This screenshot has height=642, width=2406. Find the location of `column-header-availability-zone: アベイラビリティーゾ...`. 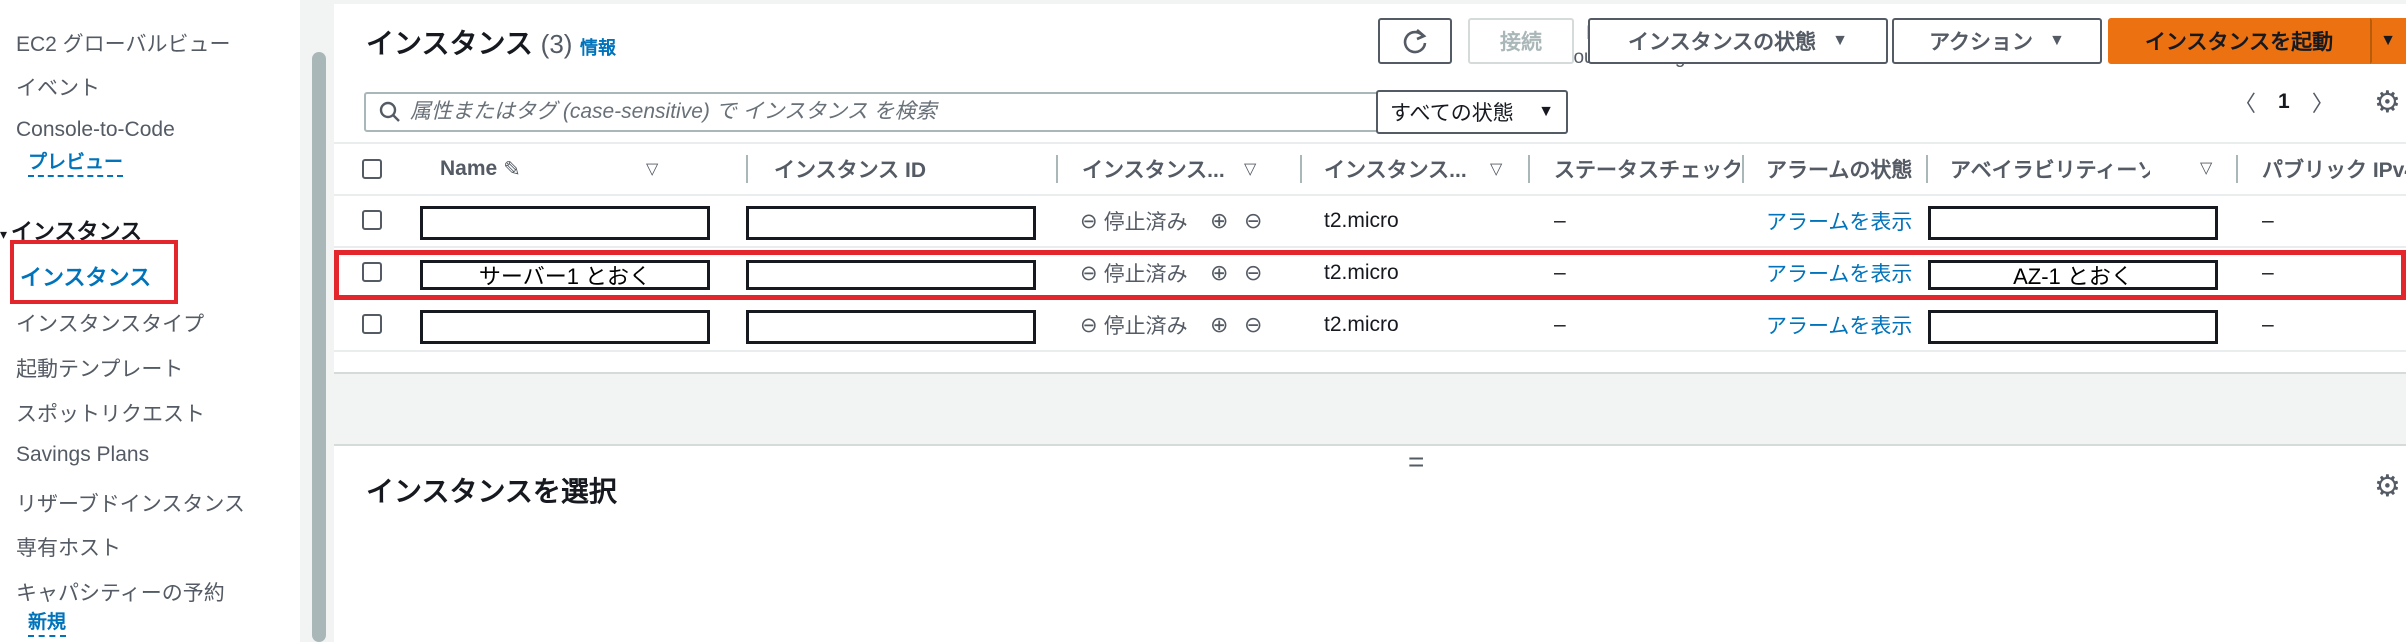

column-header-availability-zone: アベイラビリティーゾ... is located at coordinates (2050, 169).